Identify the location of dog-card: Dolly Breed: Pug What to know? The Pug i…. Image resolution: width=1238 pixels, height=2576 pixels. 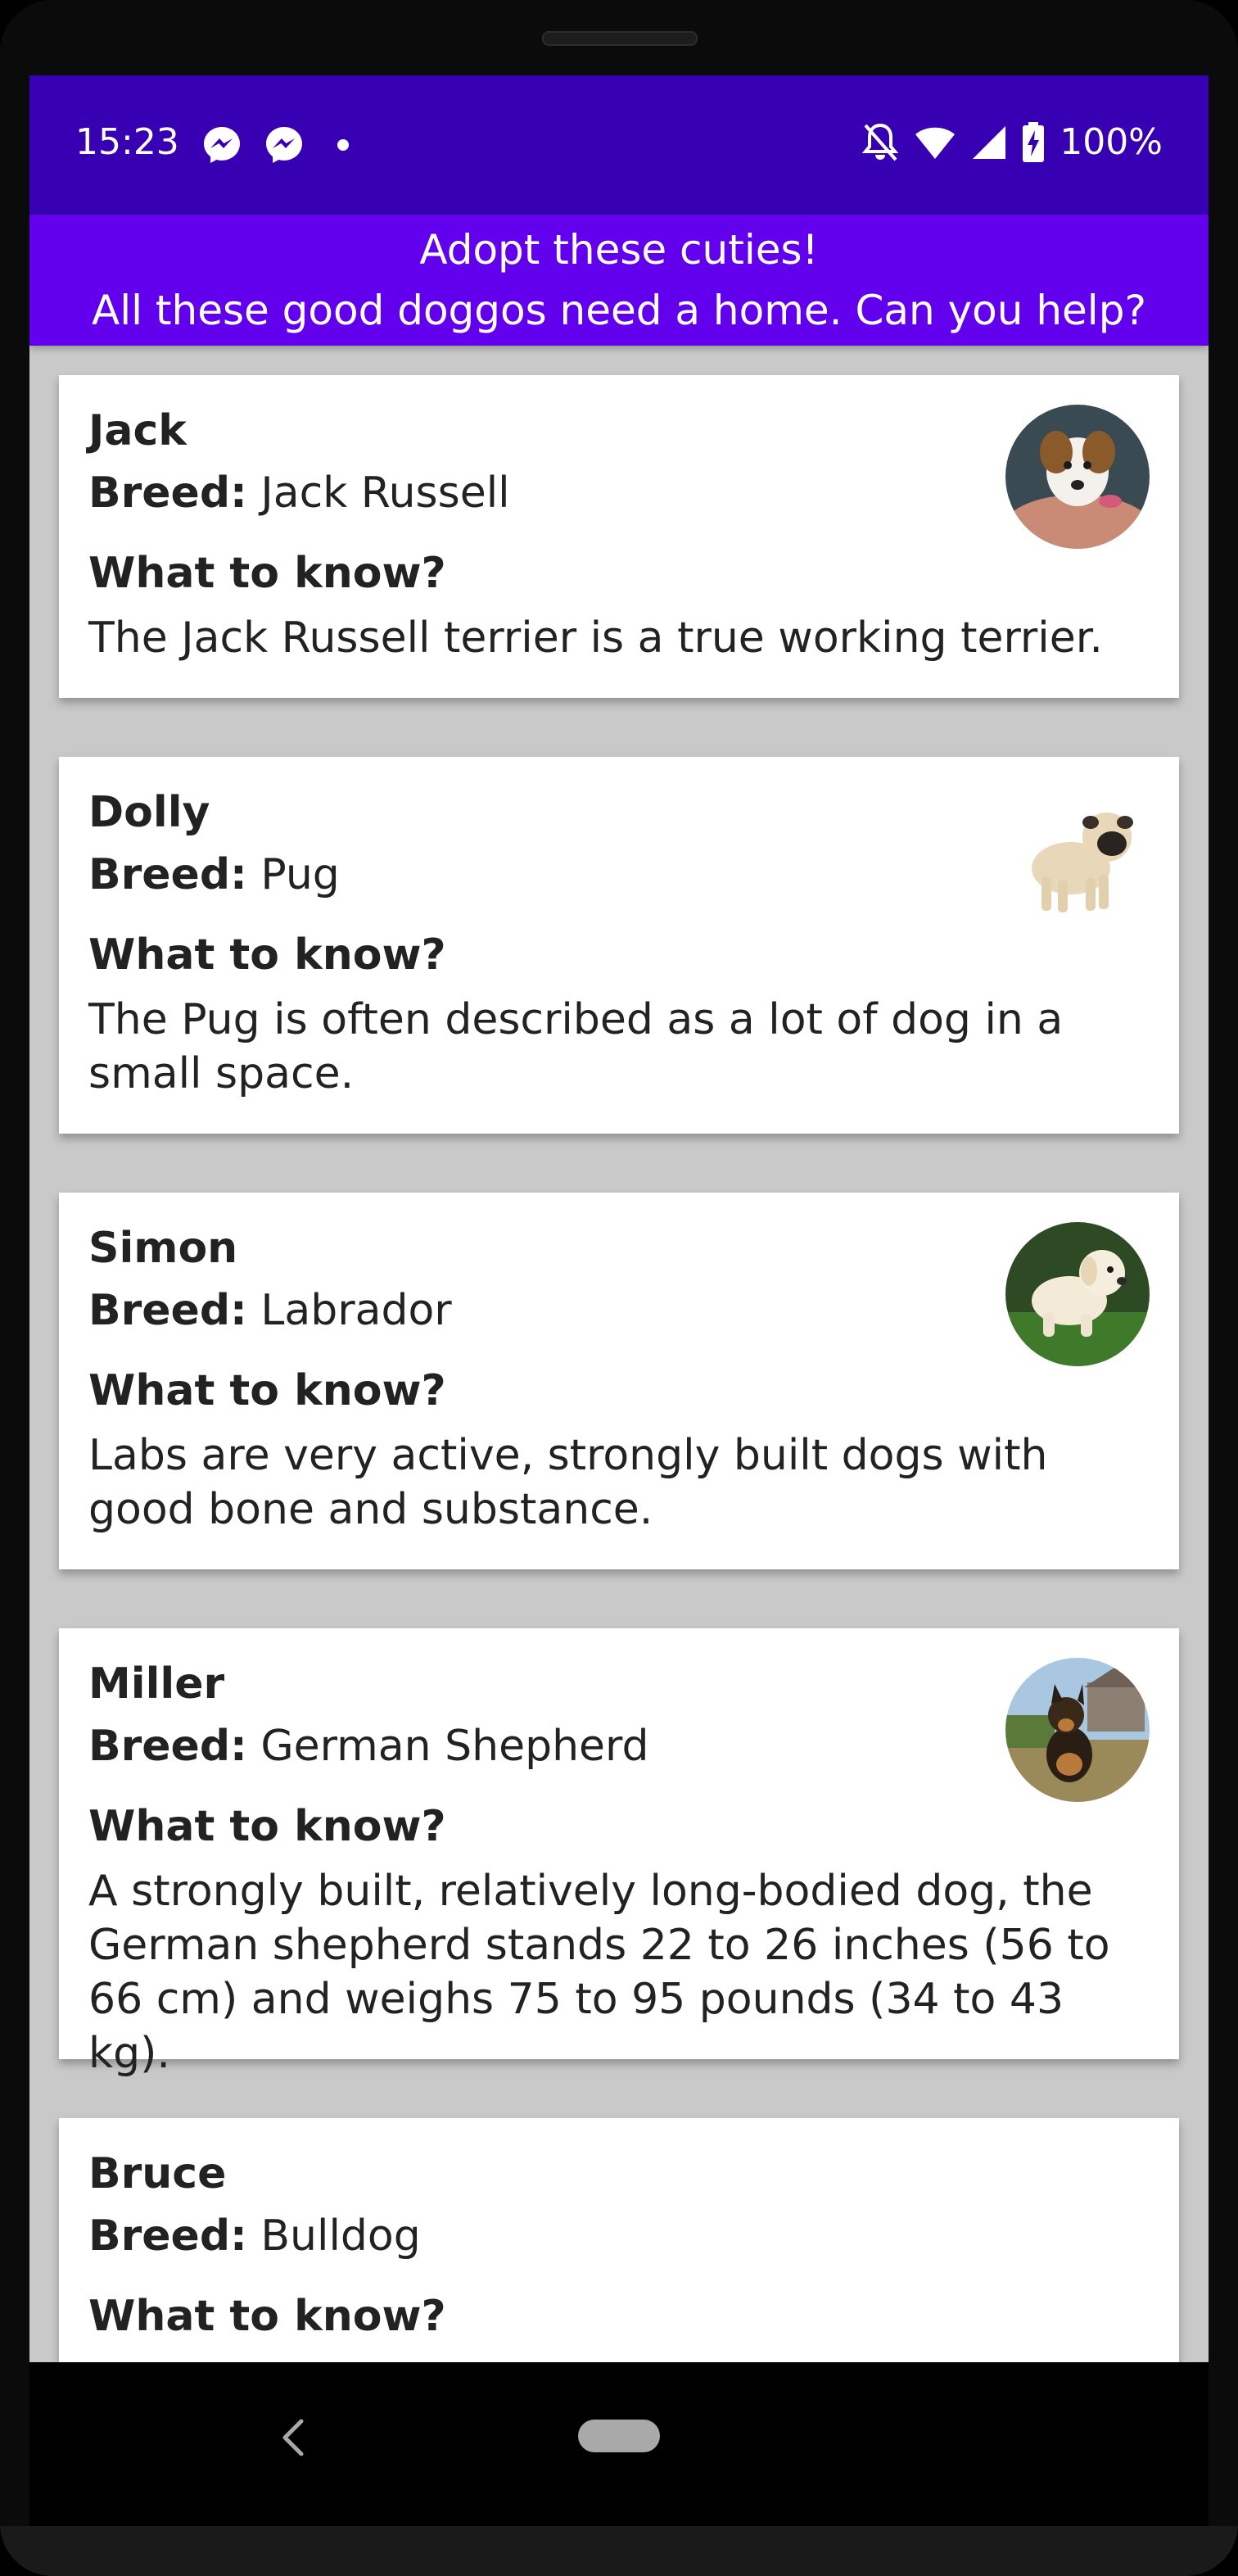
(619, 945).